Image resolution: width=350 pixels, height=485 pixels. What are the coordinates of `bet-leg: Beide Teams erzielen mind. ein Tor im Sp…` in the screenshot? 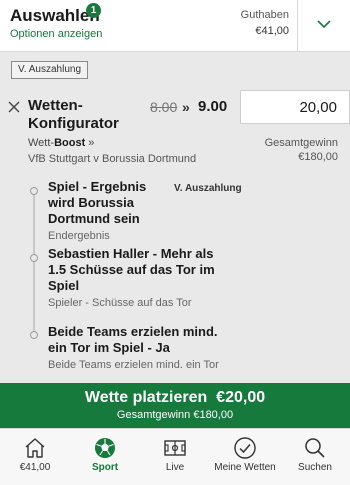 It's located at (140, 347).